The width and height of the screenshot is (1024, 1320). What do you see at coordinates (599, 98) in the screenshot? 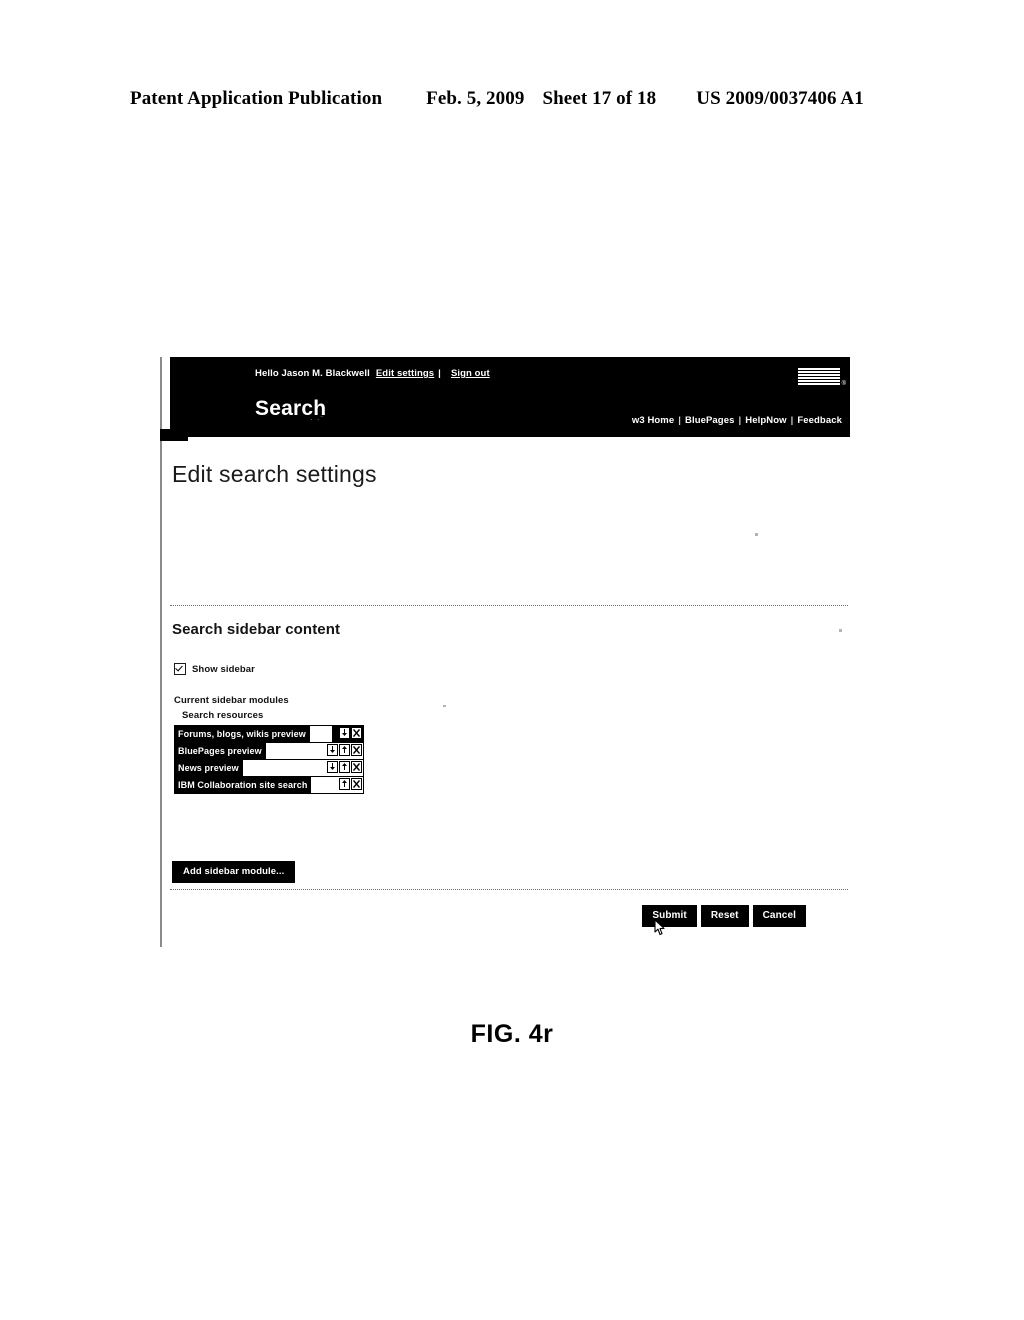
I see `patent-sheet-number: Sheet 17 of 18` at bounding box center [599, 98].